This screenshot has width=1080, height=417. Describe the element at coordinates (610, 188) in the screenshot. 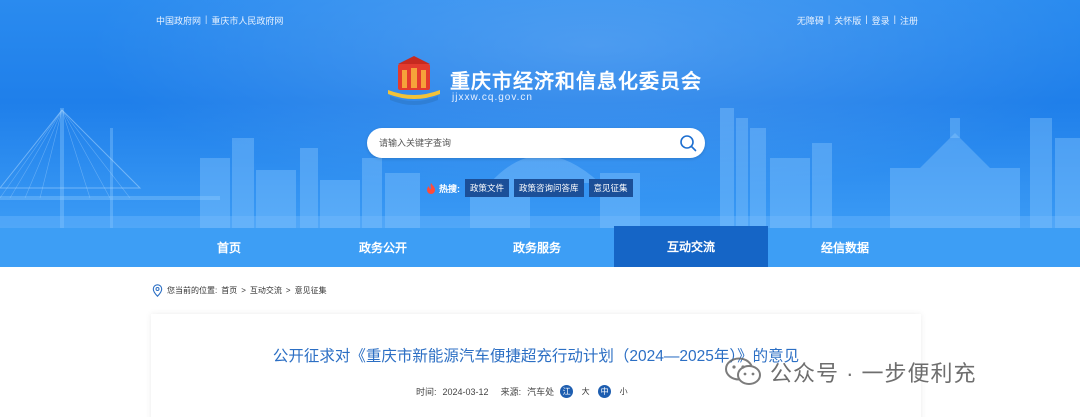

I see `hot-tag-opinion: 意见征集` at that location.